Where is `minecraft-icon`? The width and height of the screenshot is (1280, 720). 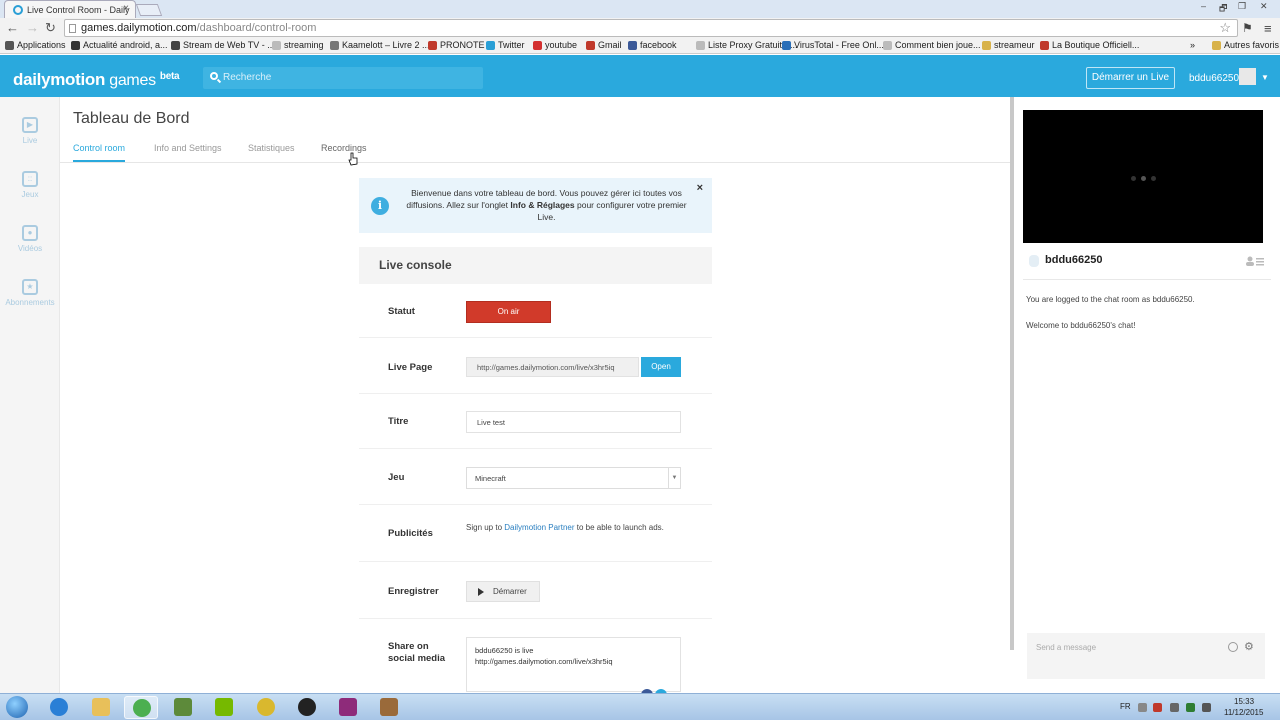
minecraft-icon is located at coordinates (183, 707).